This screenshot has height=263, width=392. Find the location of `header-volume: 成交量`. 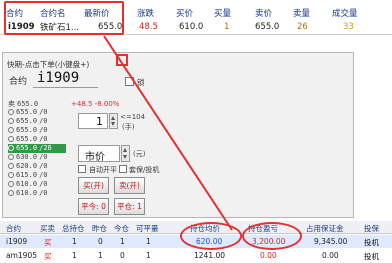

header-volume: 成交量 is located at coordinates (345, 13).